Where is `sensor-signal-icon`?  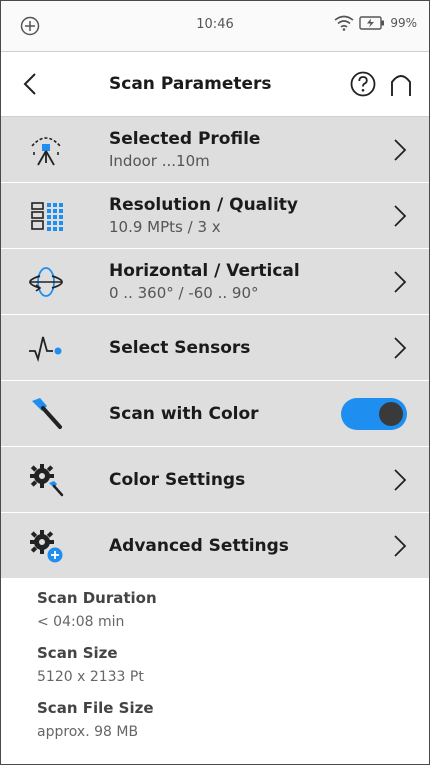
sensor-signal-icon is located at coordinates (45, 349).